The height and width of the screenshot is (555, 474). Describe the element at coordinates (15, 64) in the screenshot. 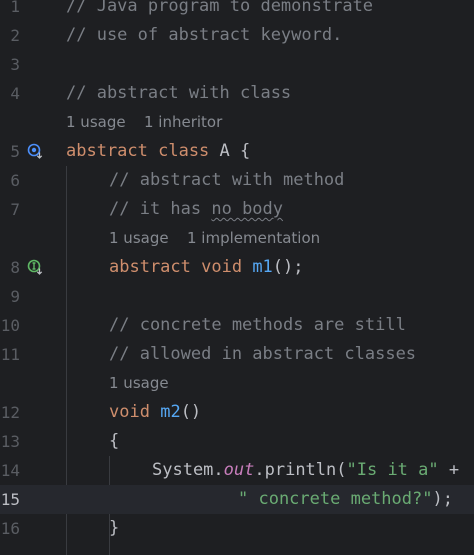

I see `line-number: 3` at that location.